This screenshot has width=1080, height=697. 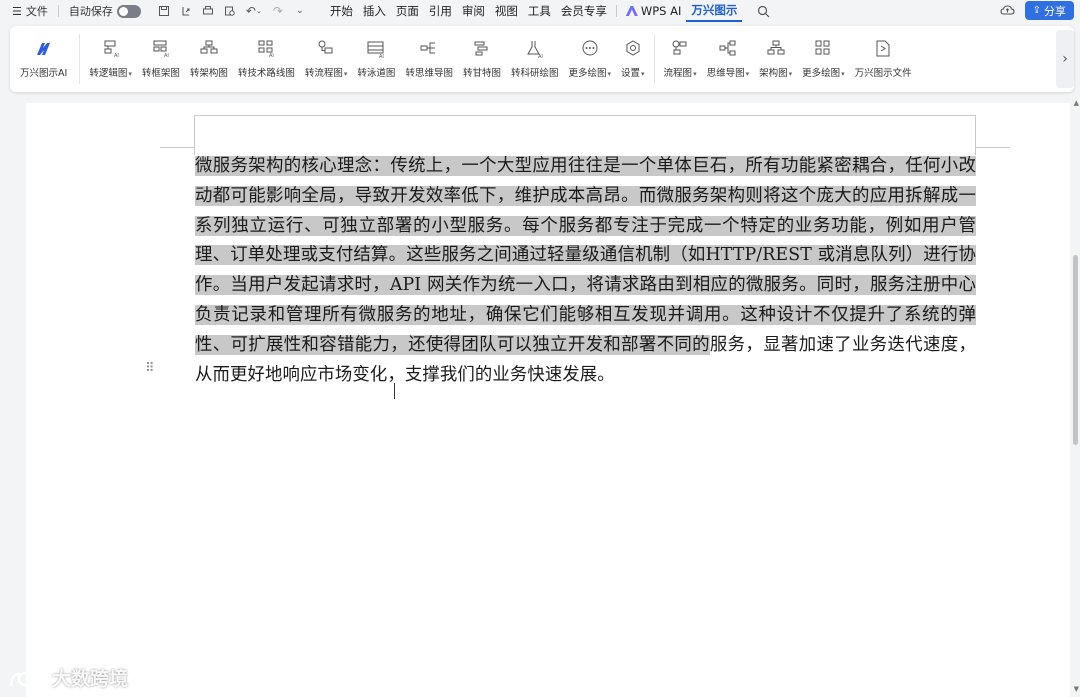 I want to click on ribbon-label: 转科研绘图, so click(x=534, y=73).